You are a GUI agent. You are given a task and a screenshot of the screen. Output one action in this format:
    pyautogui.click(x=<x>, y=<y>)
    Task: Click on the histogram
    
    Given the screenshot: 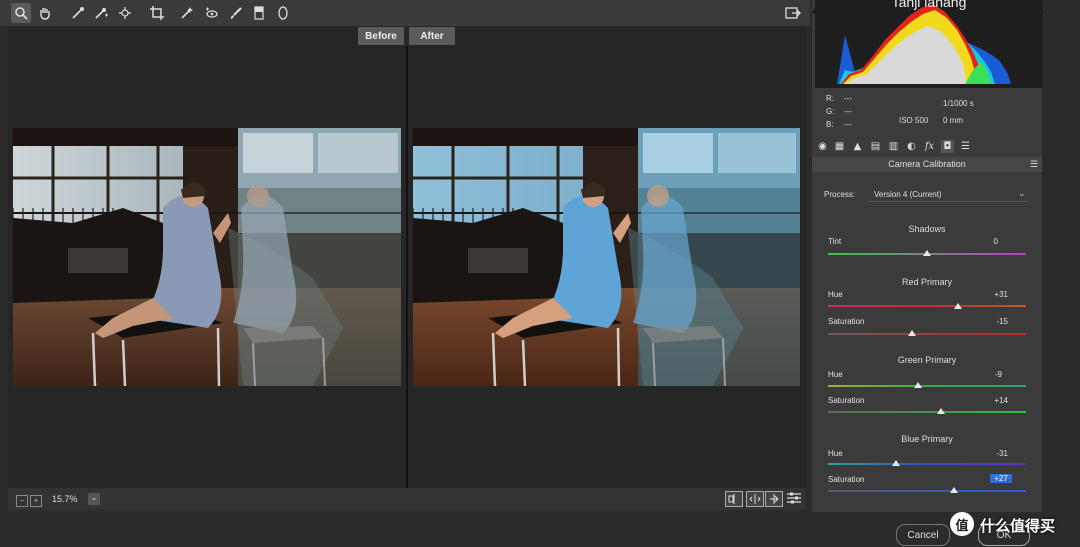 What is the action you would take?
    pyautogui.click(x=929, y=44)
    